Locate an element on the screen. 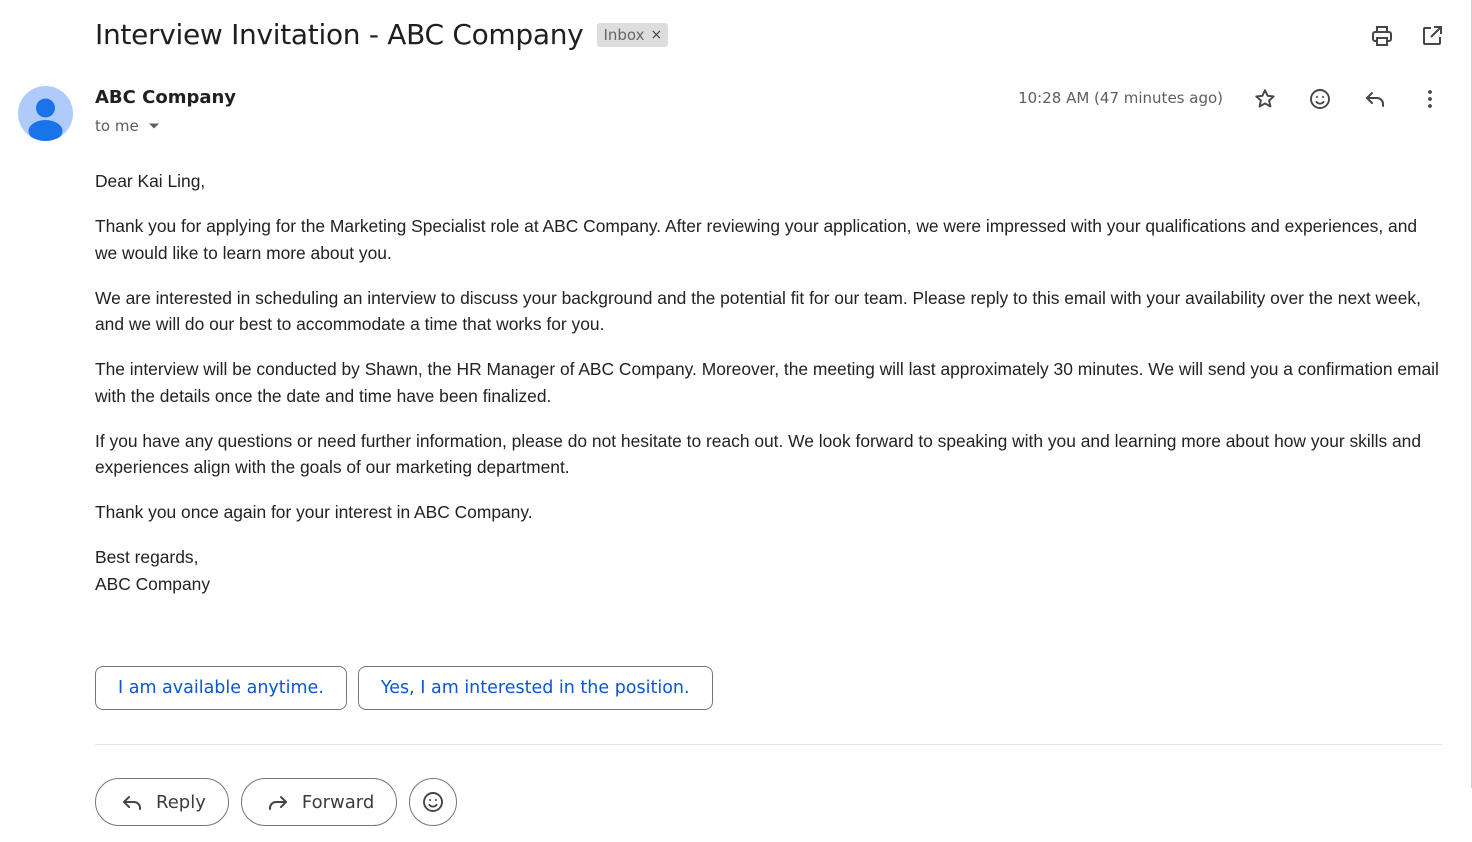  top-toolbar is located at coordinates (1407, 36).